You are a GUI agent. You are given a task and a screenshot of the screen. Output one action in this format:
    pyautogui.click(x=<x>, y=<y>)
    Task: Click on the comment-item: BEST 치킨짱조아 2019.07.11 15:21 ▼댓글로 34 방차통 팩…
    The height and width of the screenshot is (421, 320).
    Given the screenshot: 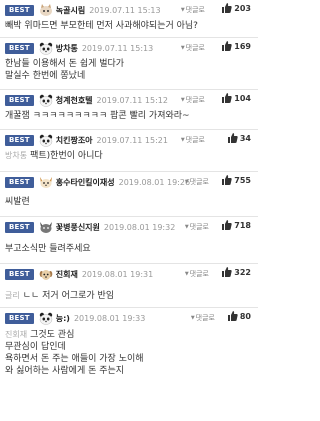 What is the action you would take?
    pyautogui.click(x=129, y=151)
    